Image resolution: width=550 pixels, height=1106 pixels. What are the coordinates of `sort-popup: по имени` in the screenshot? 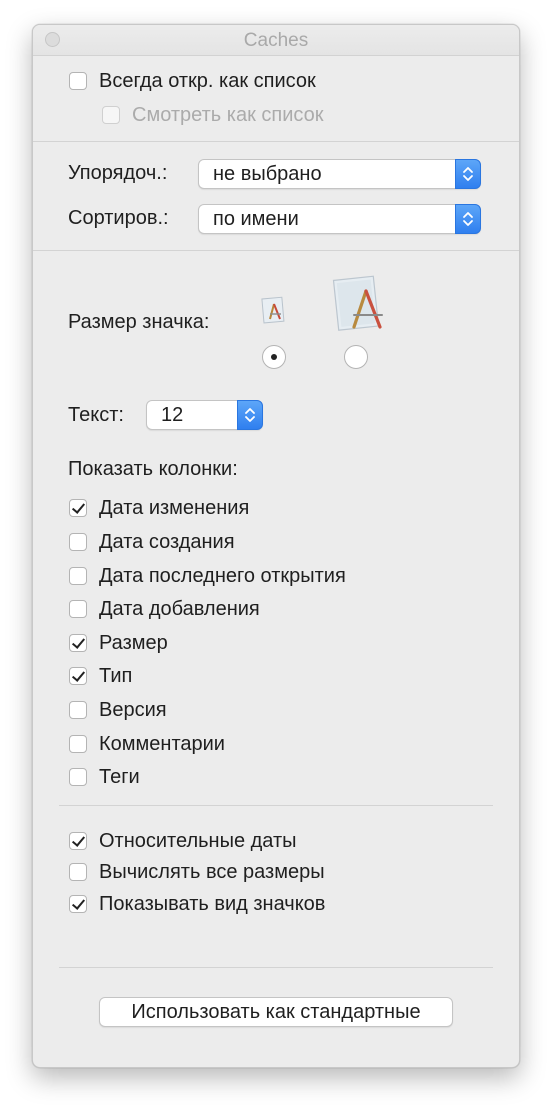 It's located at (339, 219).